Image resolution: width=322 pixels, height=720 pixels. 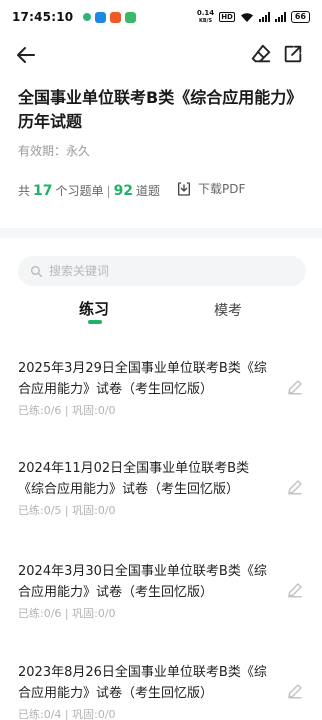 I want to click on stats-prefix: 共, so click(x=24, y=191).